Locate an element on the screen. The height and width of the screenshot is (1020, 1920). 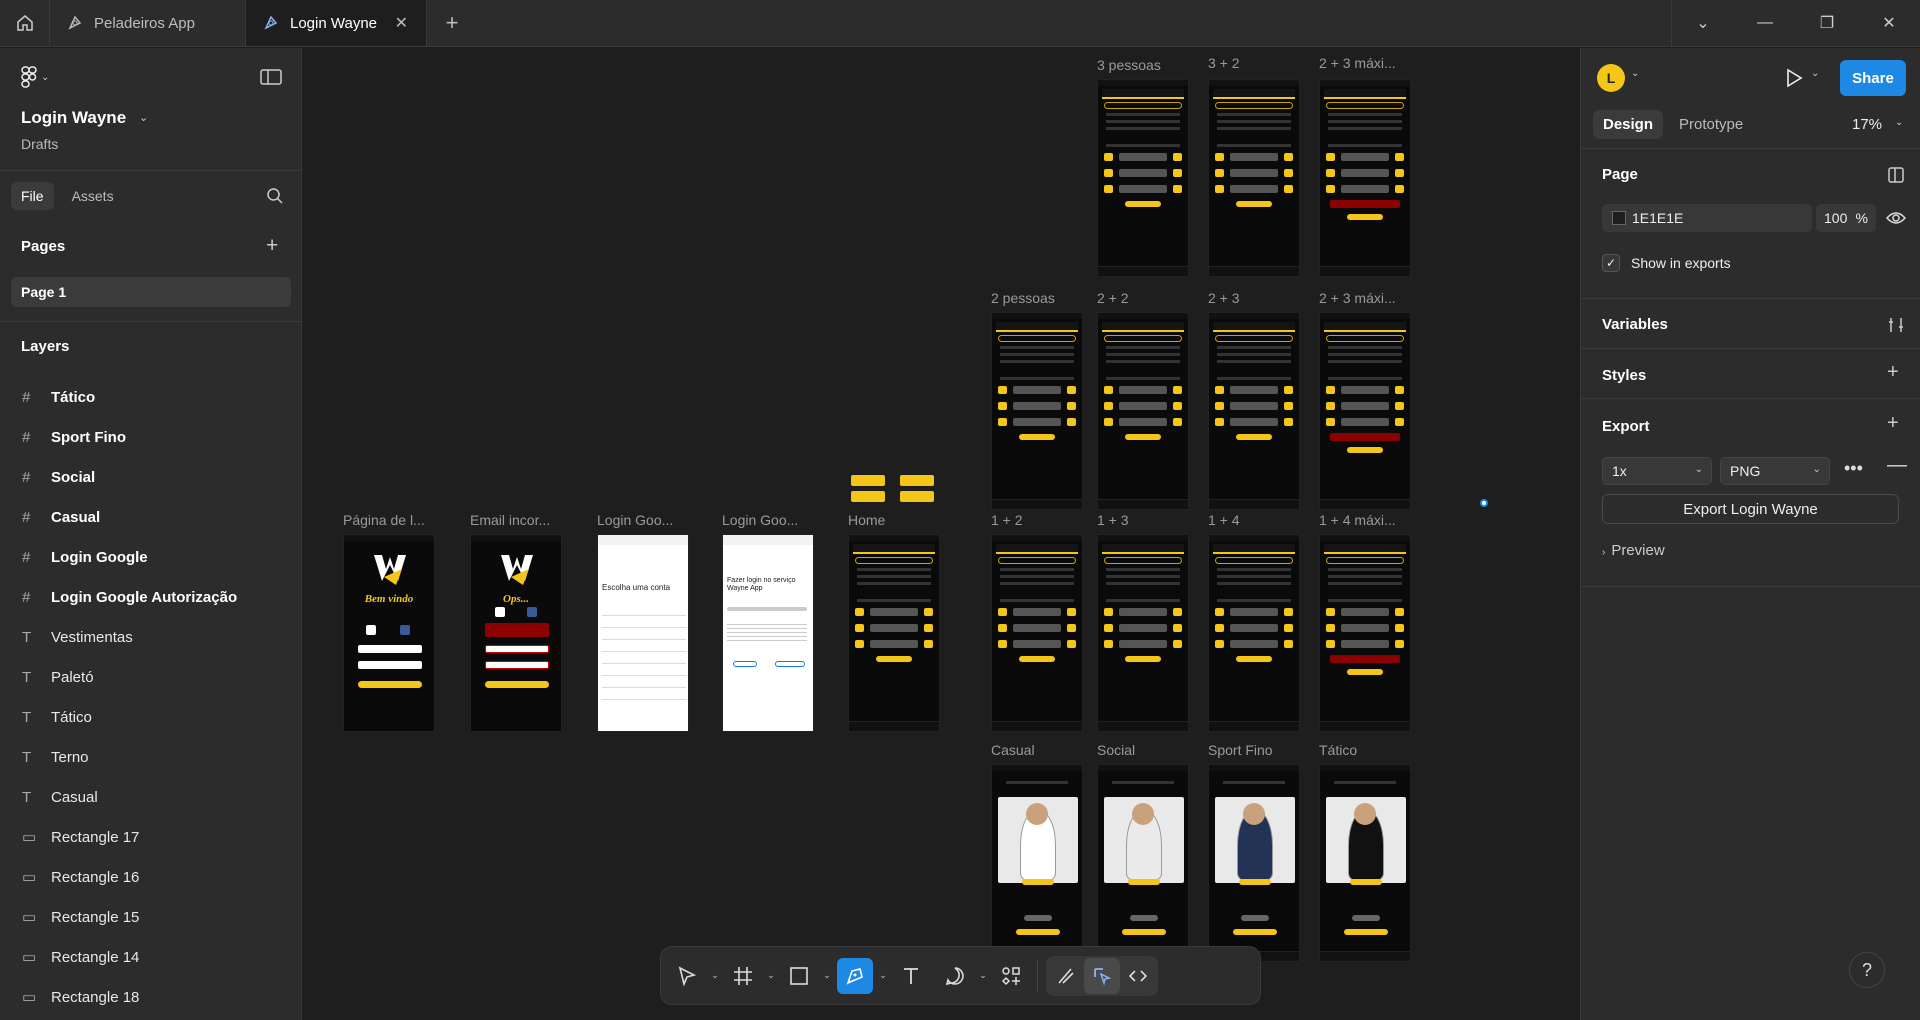
close-tab-icon: ✕ is located at coordinates (401, 23).